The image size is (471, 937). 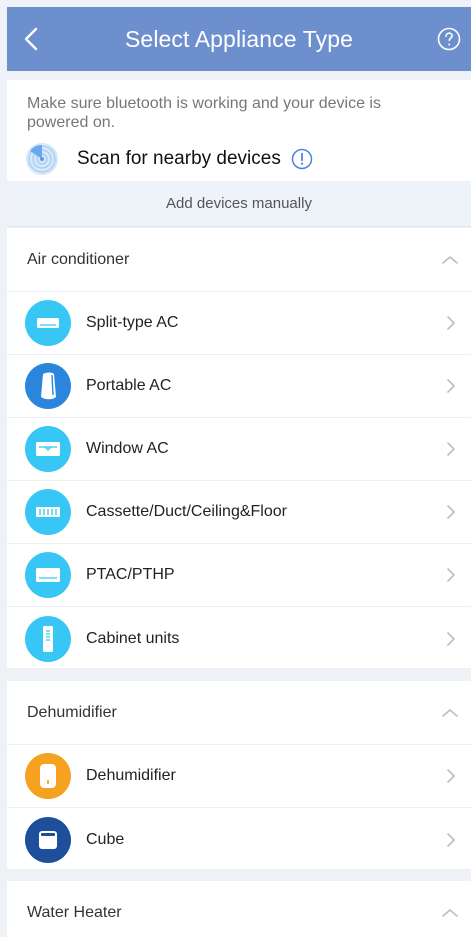 I want to click on water-heater-section-header: Water Heater, so click(x=239, y=909).